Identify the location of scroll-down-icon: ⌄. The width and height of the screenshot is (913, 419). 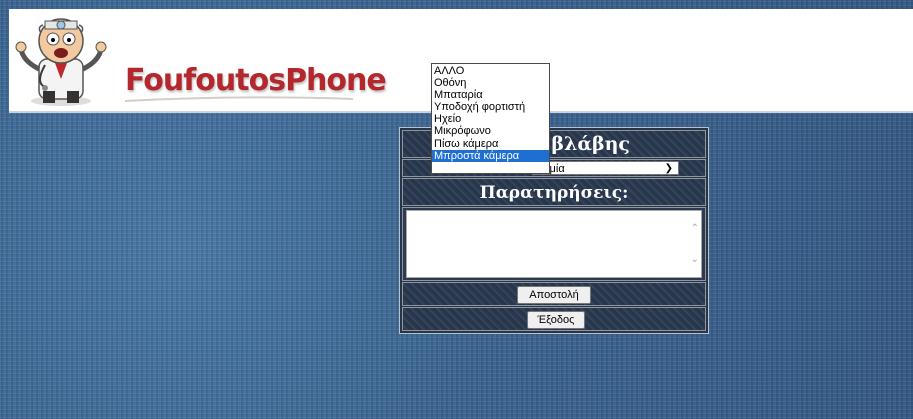
(695, 259).